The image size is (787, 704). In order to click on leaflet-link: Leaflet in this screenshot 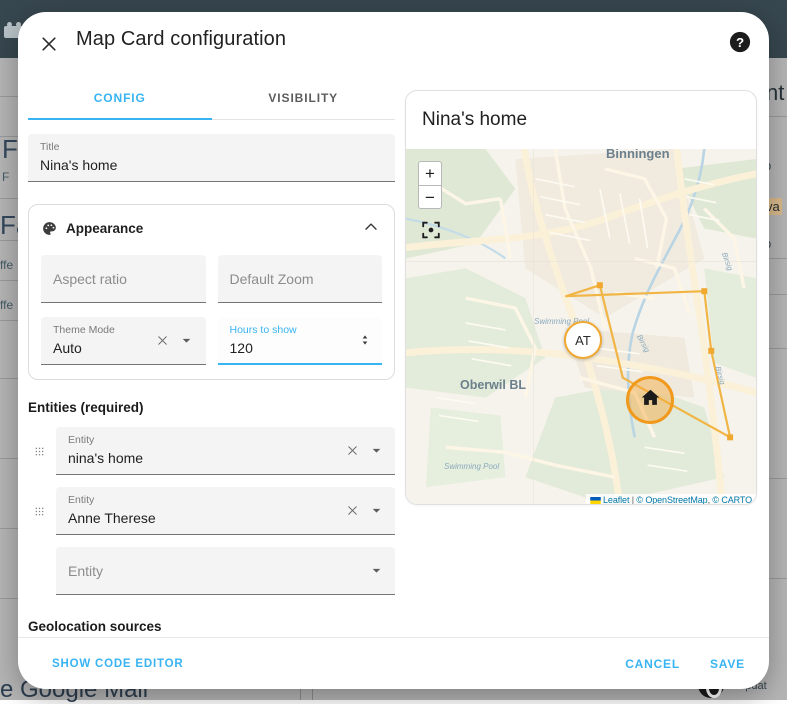, I will do `click(616, 500)`.